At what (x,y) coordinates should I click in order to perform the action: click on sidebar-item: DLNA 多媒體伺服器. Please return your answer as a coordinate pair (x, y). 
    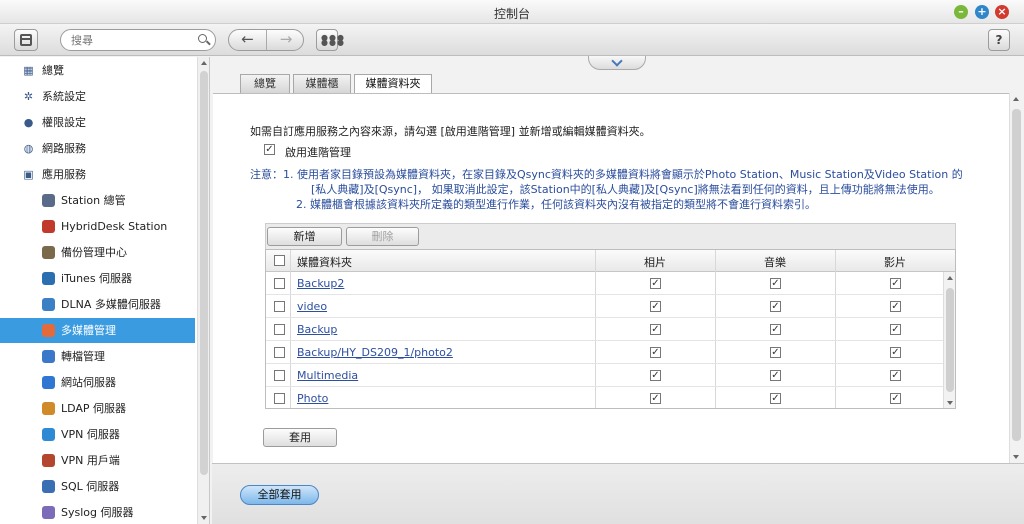
    Looking at the image, I should click on (97, 304).